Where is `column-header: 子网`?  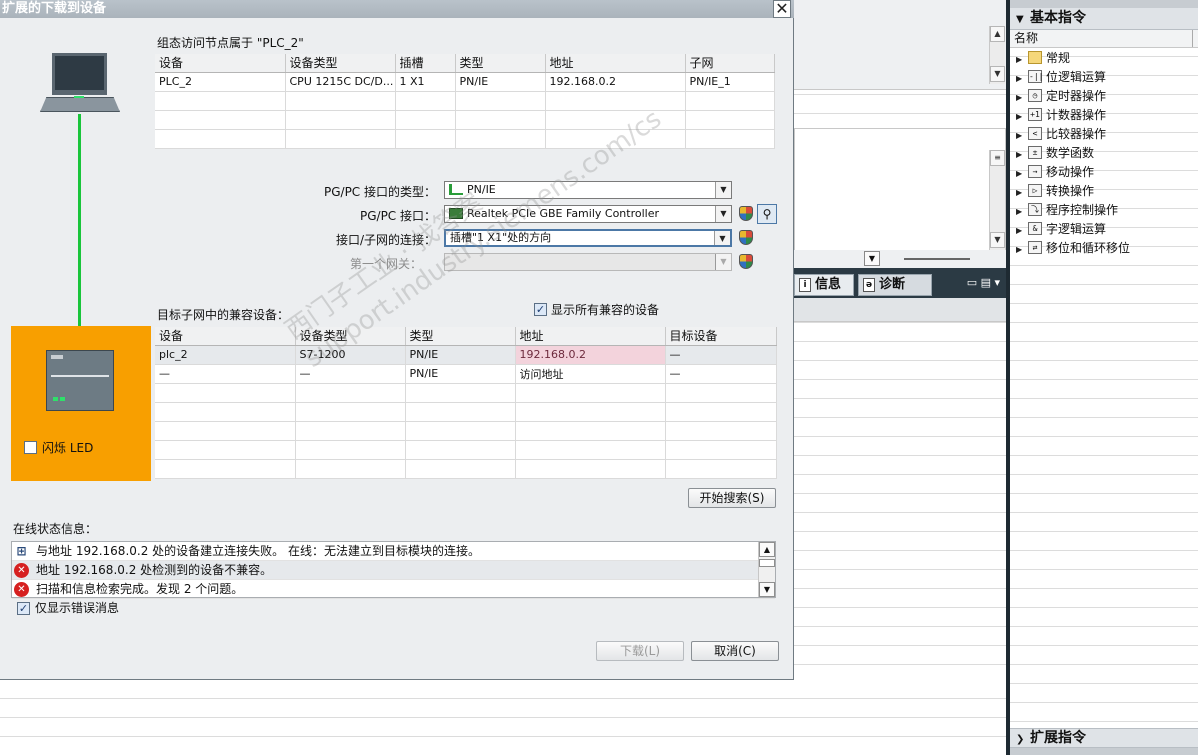
column-header: 子网 is located at coordinates (730, 63).